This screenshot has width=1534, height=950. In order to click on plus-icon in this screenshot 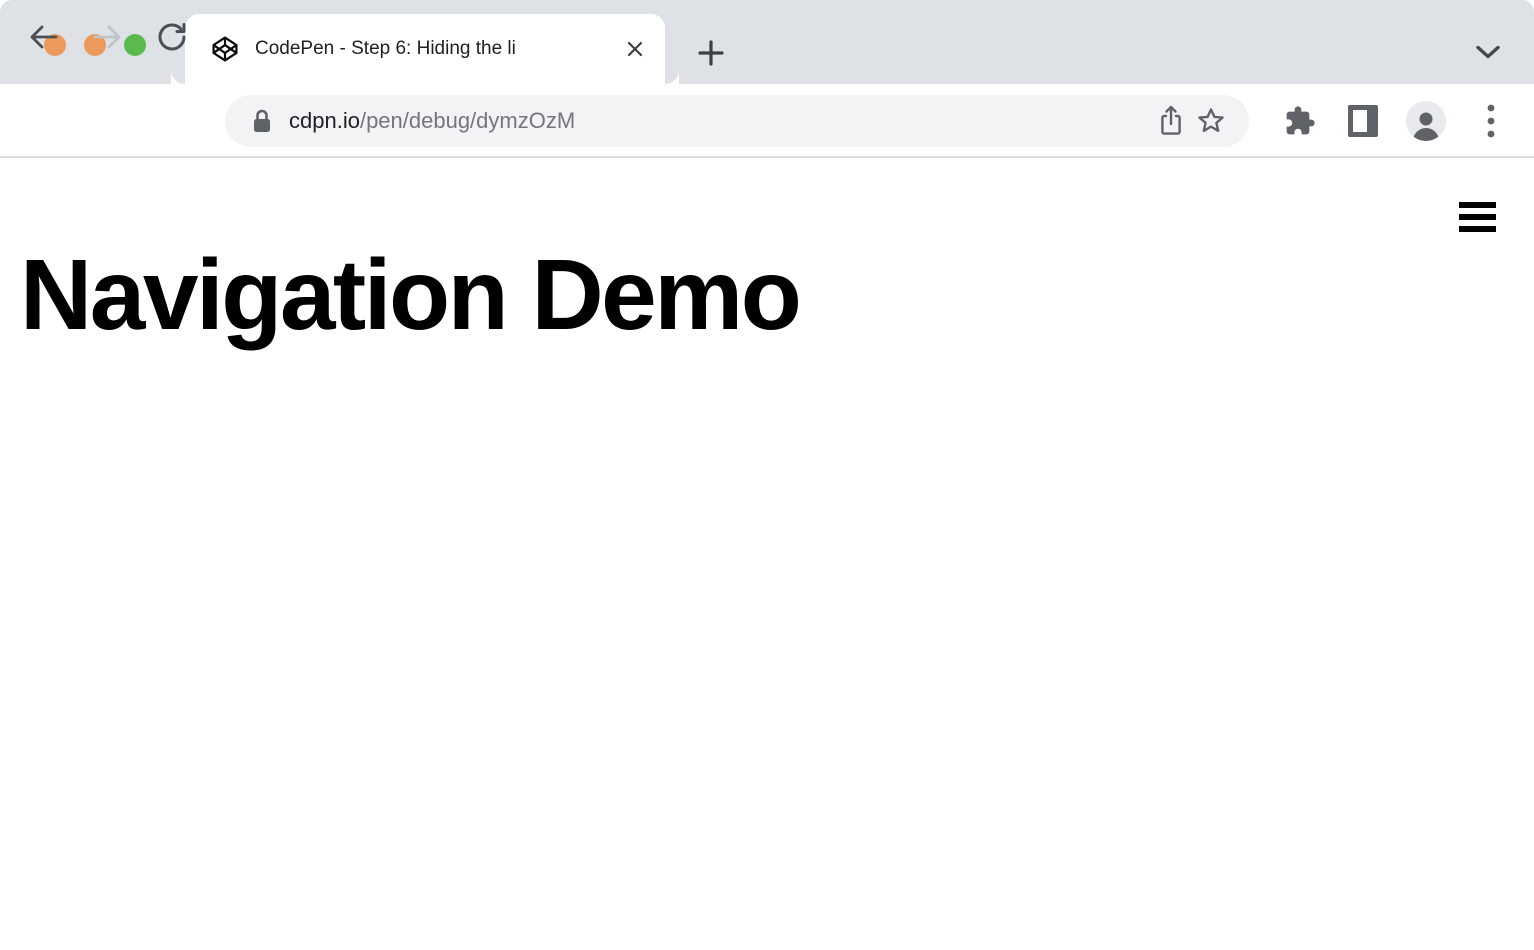, I will do `click(711, 53)`.